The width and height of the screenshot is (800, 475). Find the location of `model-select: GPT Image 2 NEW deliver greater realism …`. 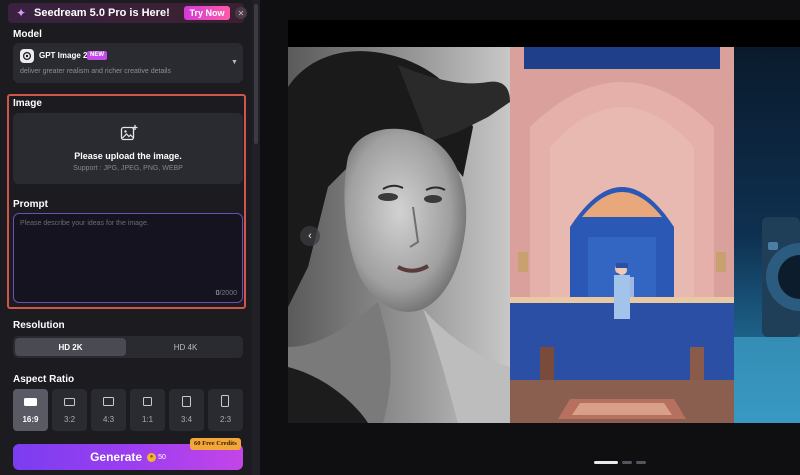

model-select: GPT Image 2 NEW deliver greater realism … is located at coordinates (128, 63).